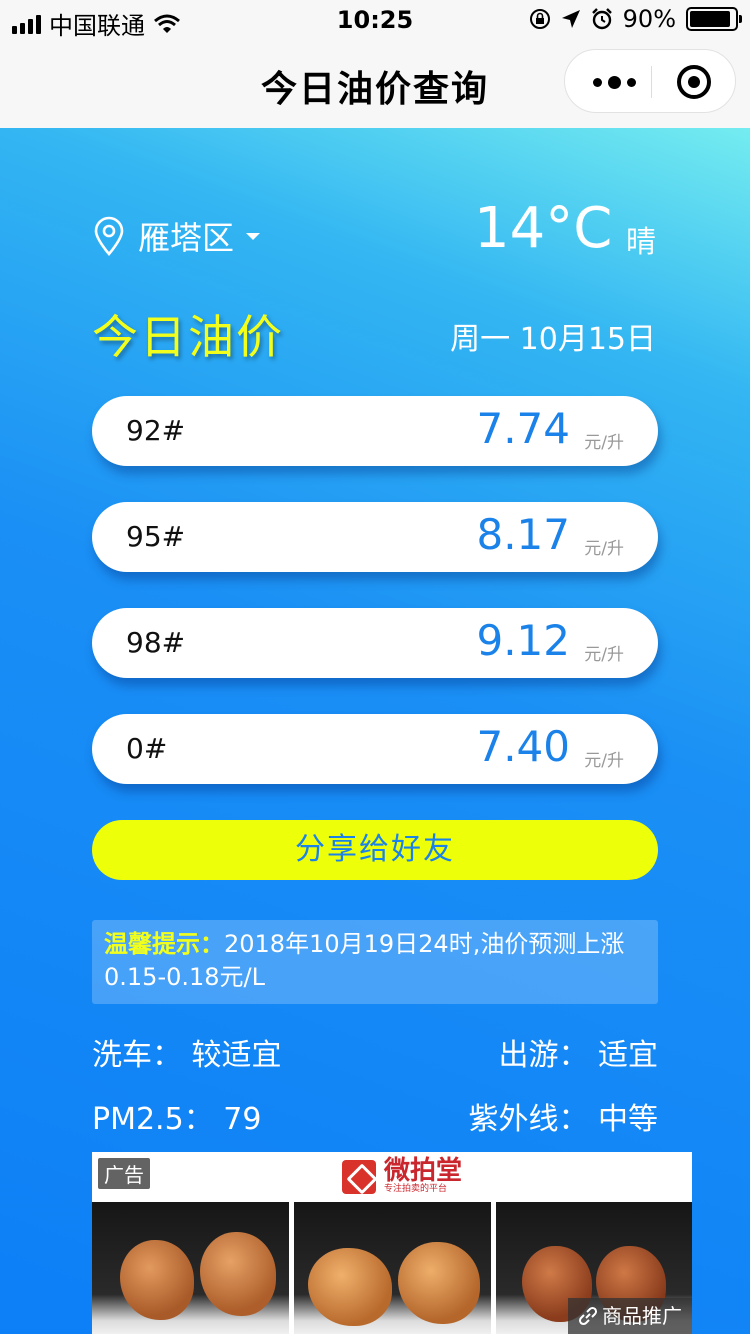  What do you see at coordinates (137, 1055) in the screenshot?
I see `car-wash-label: 洗车：` at bounding box center [137, 1055].